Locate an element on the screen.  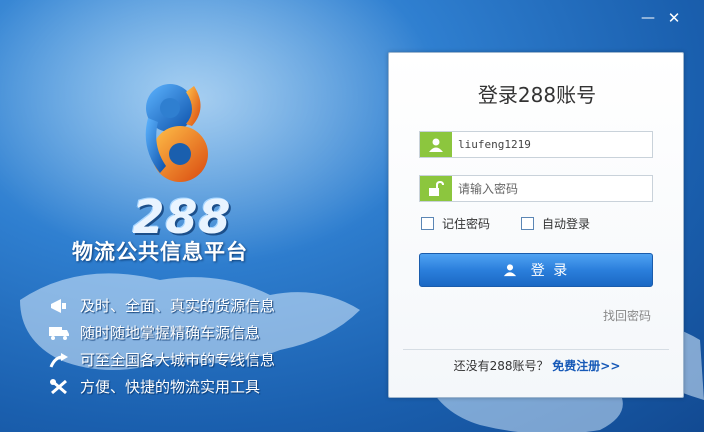
arrow-route-icon is located at coordinates (59, 360).